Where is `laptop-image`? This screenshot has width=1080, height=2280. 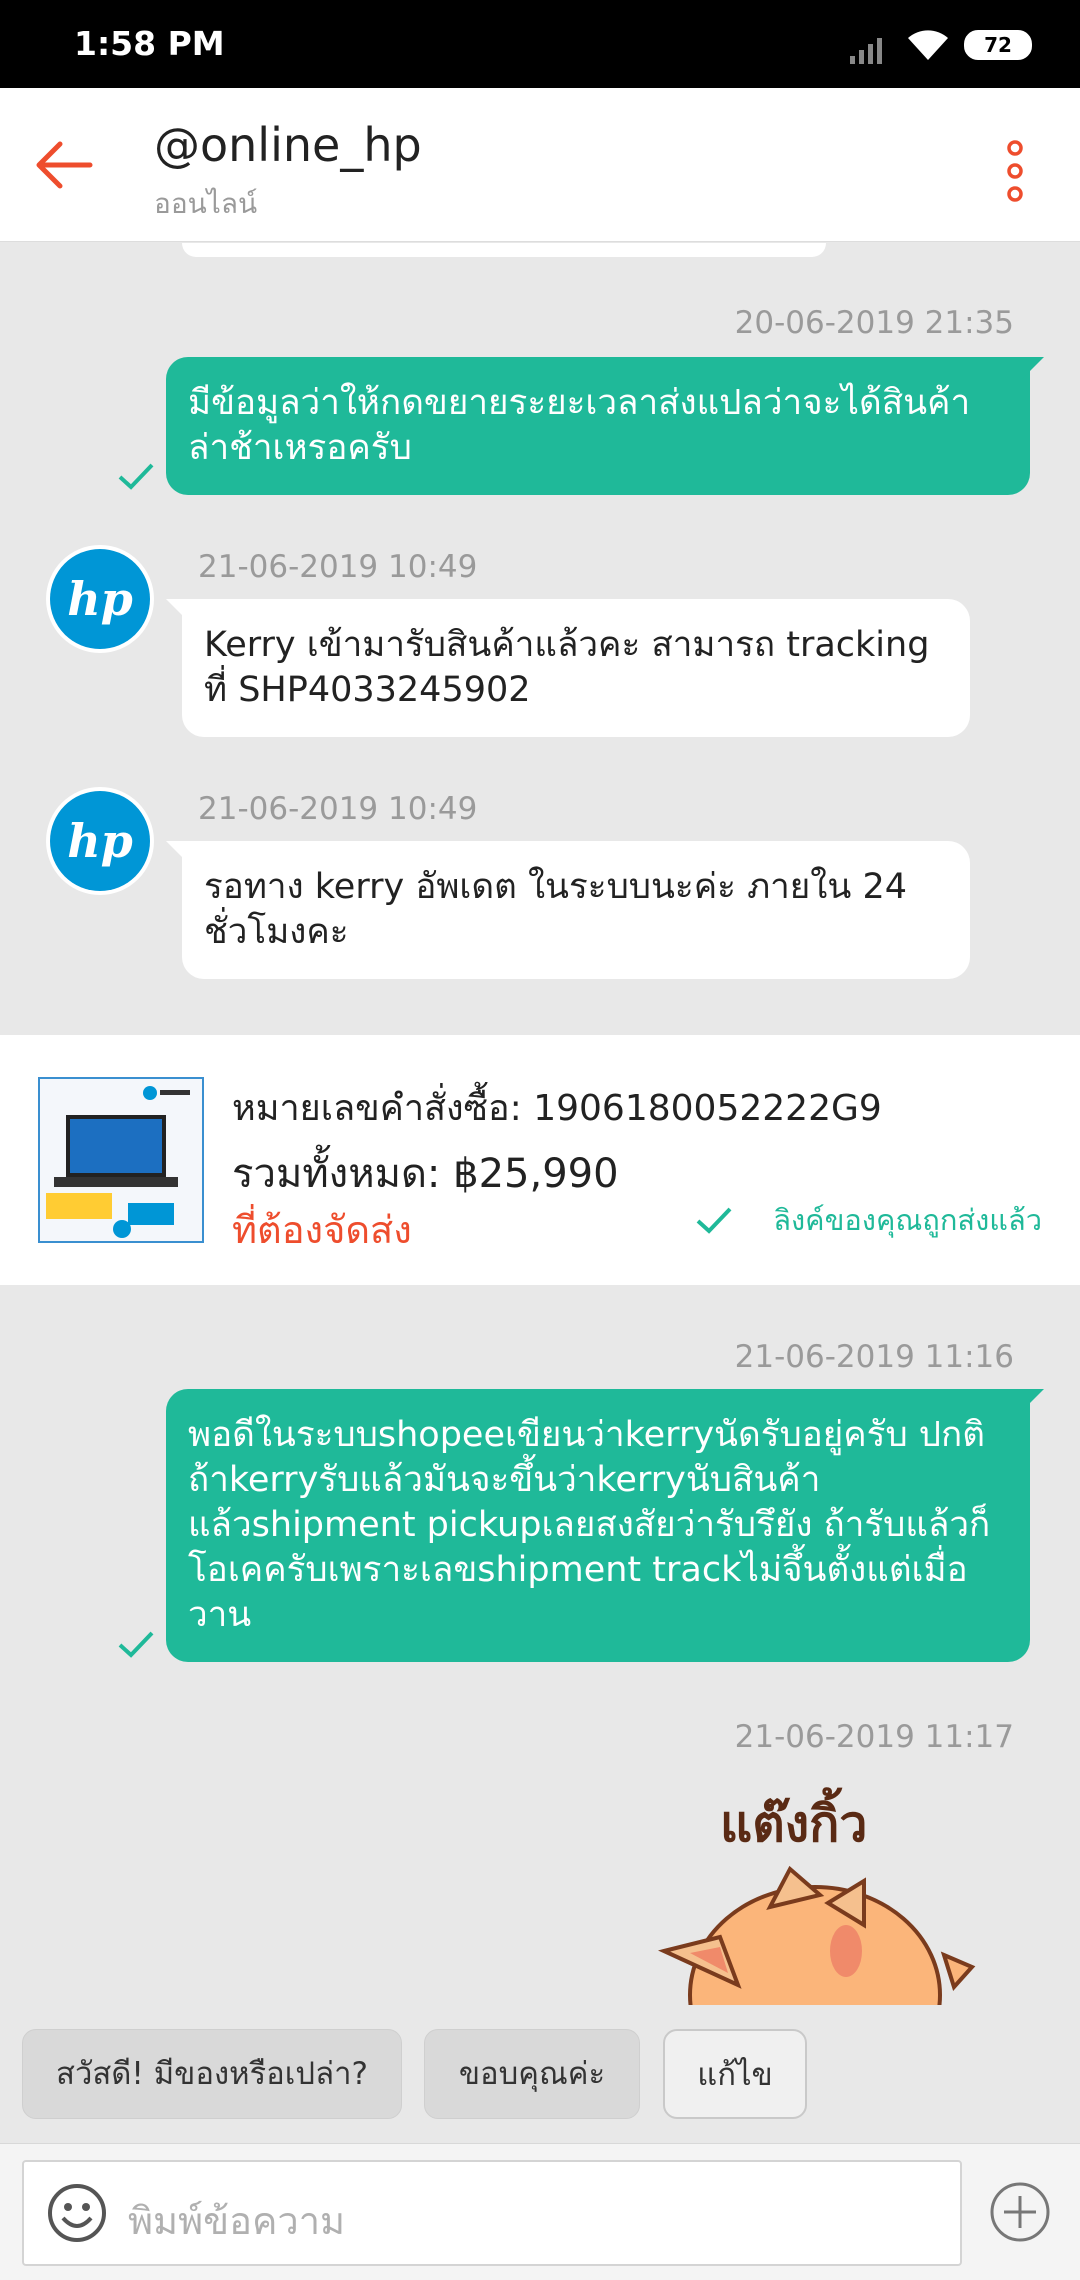 laptop-image is located at coordinates (121, 1160).